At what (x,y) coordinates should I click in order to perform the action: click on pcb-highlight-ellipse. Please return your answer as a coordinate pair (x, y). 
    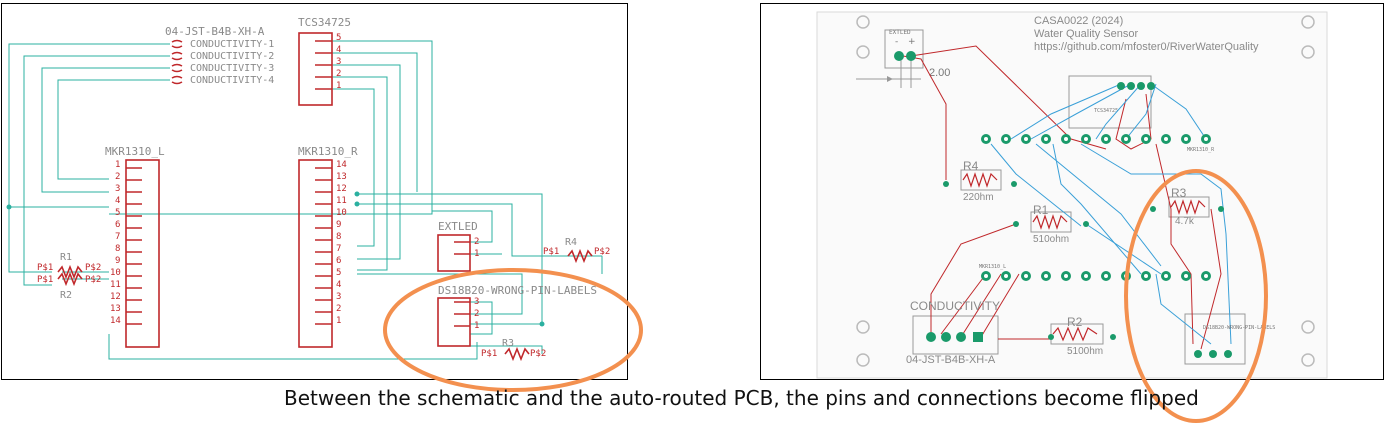
    Looking at the image, I should click on (1196, 296).